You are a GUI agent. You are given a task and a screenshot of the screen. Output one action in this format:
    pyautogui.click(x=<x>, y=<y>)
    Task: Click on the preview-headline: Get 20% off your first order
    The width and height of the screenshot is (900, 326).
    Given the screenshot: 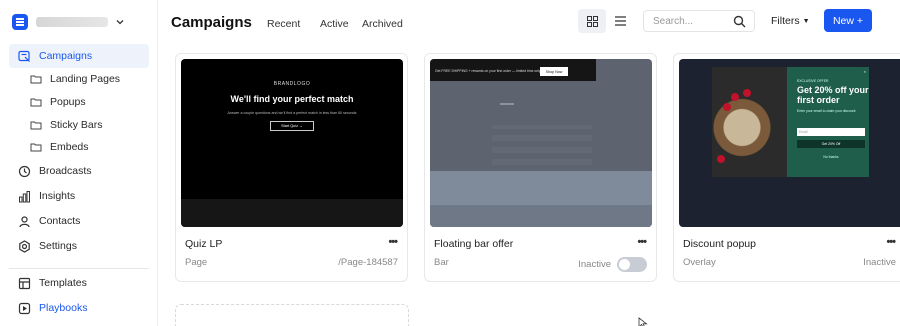 What is the action you would take?
    pyautogui.click(x=833, y=95)
    